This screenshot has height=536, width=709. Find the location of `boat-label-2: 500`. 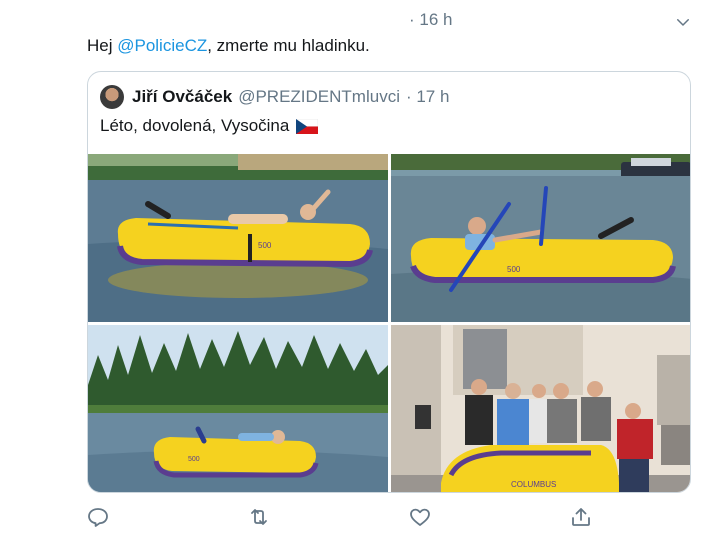

boat-label-2: 500 is located at coordinates (514, 269).